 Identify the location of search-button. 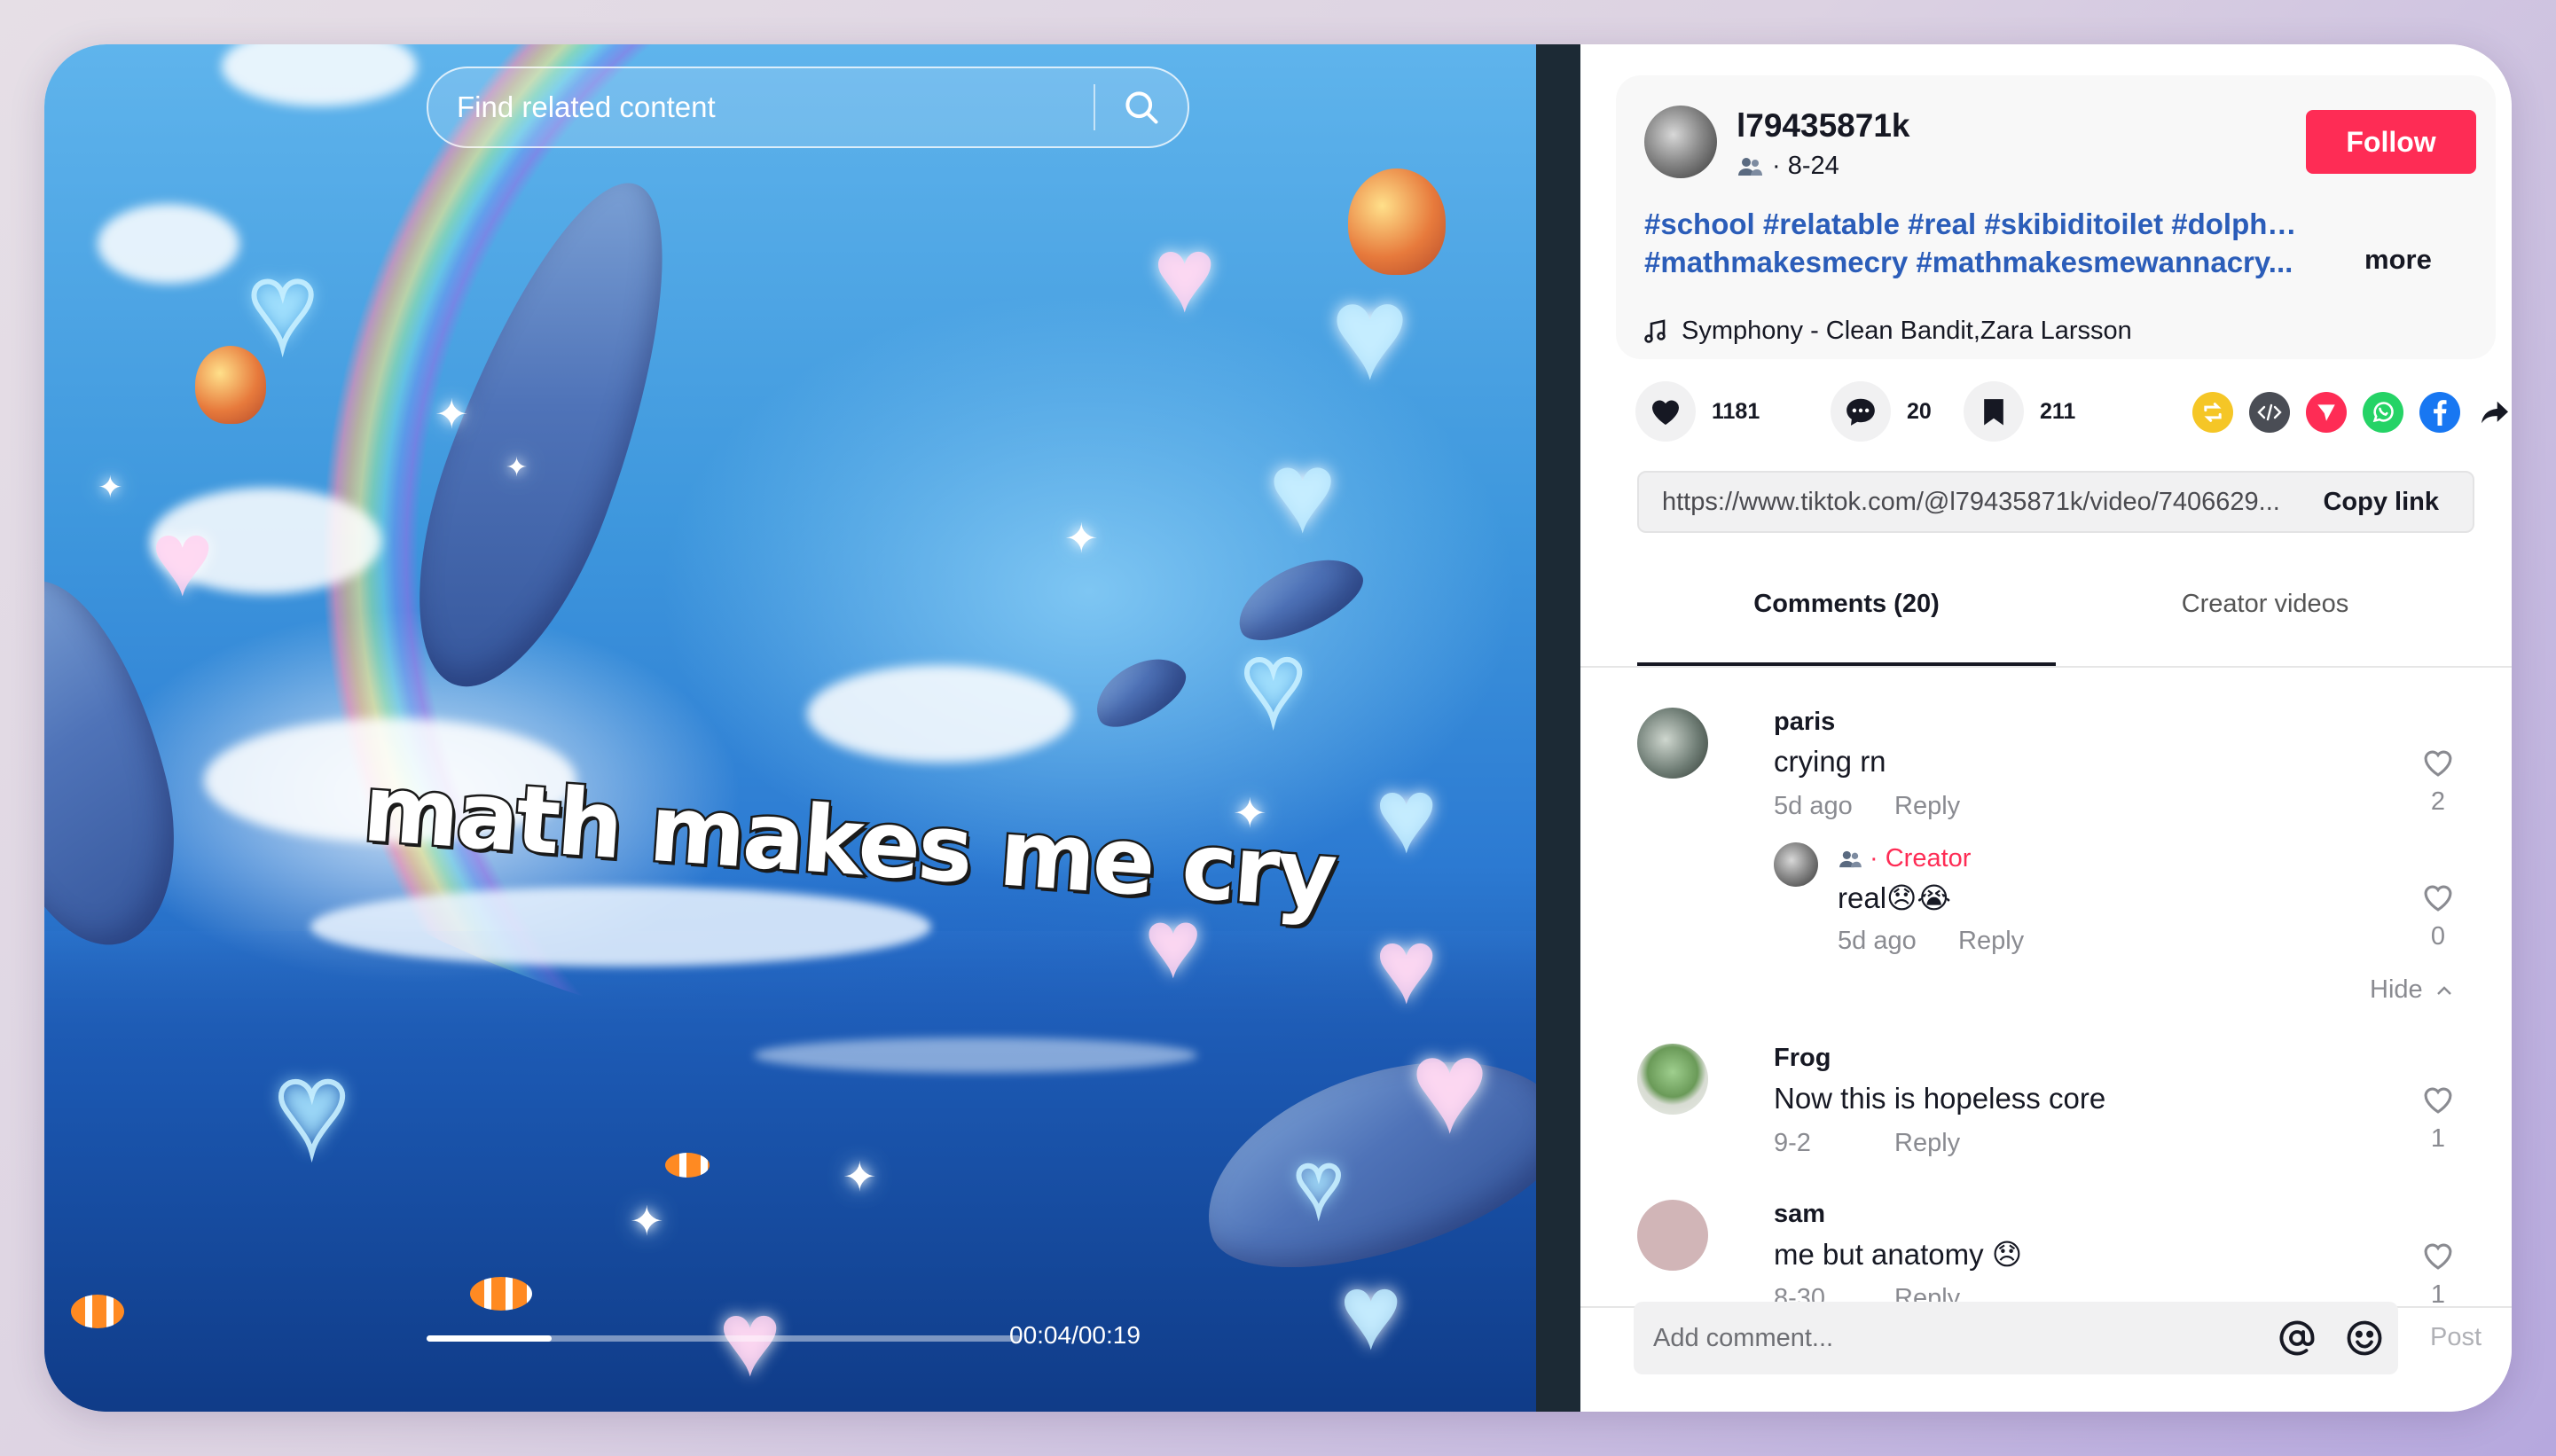
(1141, 107).